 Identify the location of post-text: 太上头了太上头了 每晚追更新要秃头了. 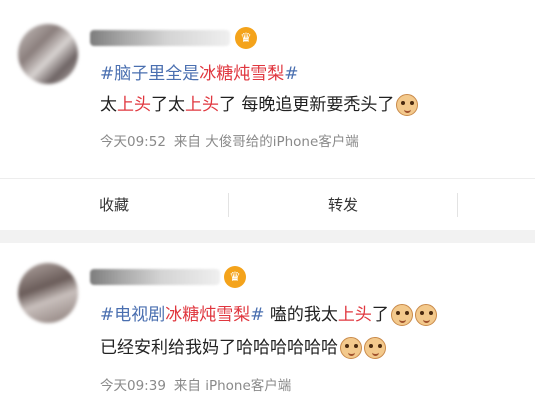
(259, 105).